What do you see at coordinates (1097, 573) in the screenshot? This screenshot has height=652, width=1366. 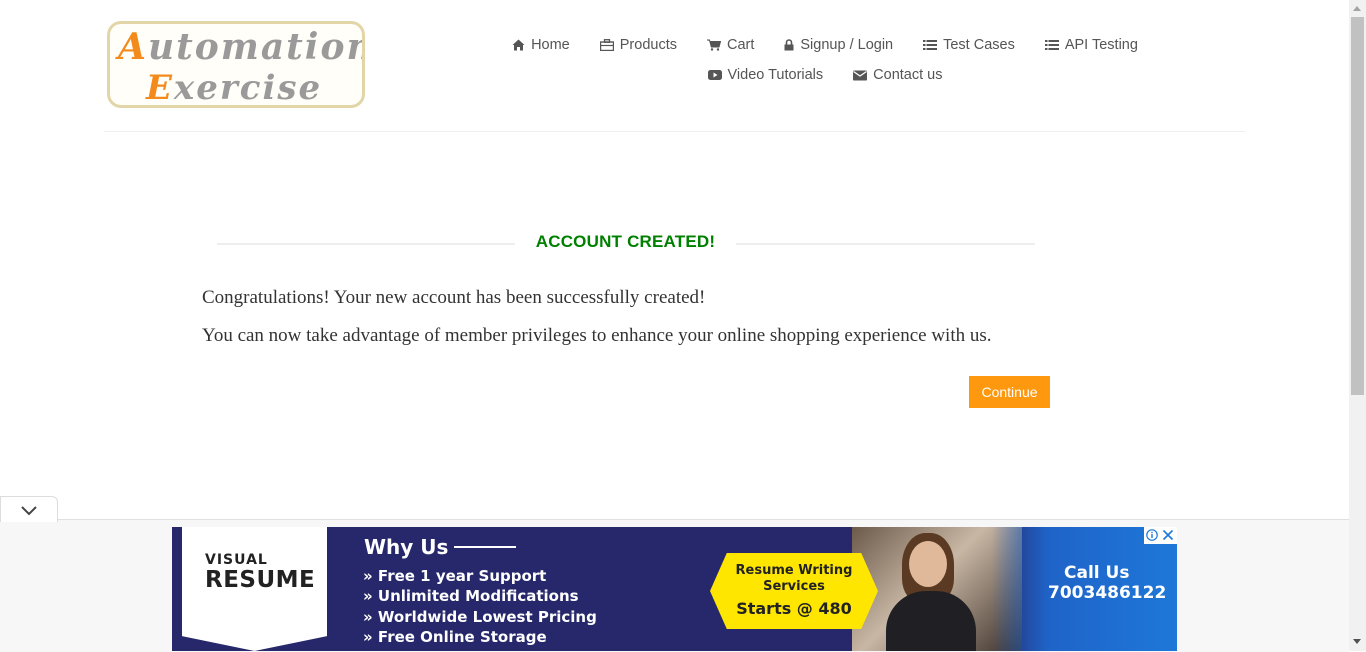 I see `ad-cta-line1: Call Us` at bounding box center [1097, 573].